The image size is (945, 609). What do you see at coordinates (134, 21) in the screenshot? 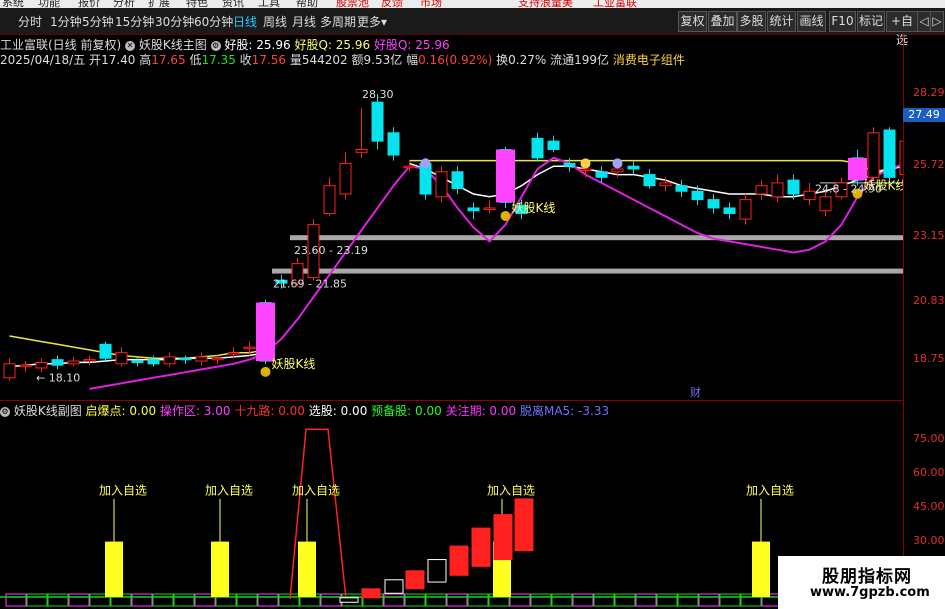
I see `timeframe-tab: 15分钟` at bounding box center [134, 21].